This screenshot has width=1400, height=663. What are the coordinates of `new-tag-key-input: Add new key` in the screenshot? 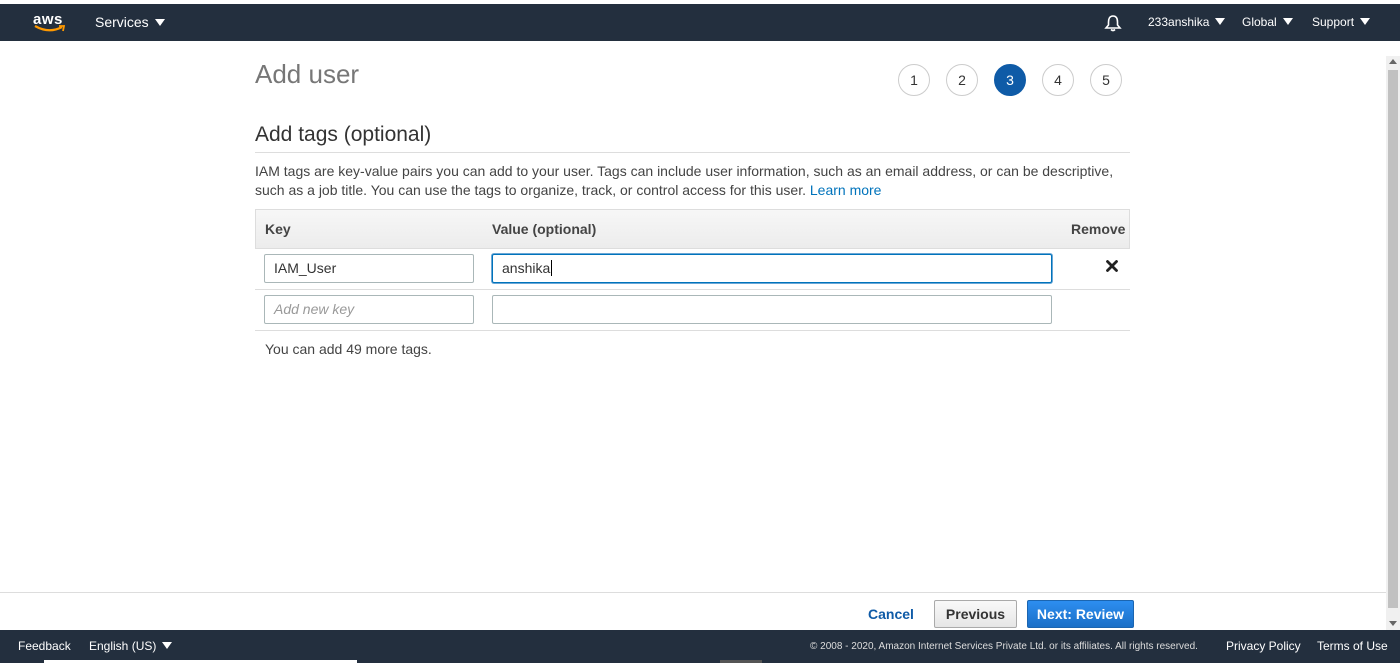 It's located at (369, 309).